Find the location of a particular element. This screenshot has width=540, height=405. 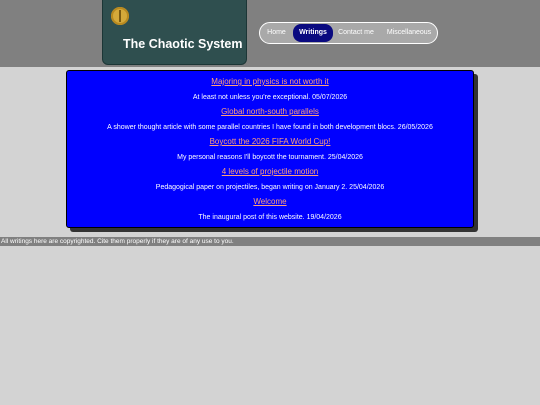

site-title: The Chaotic System is located at coordinates (183, 44).